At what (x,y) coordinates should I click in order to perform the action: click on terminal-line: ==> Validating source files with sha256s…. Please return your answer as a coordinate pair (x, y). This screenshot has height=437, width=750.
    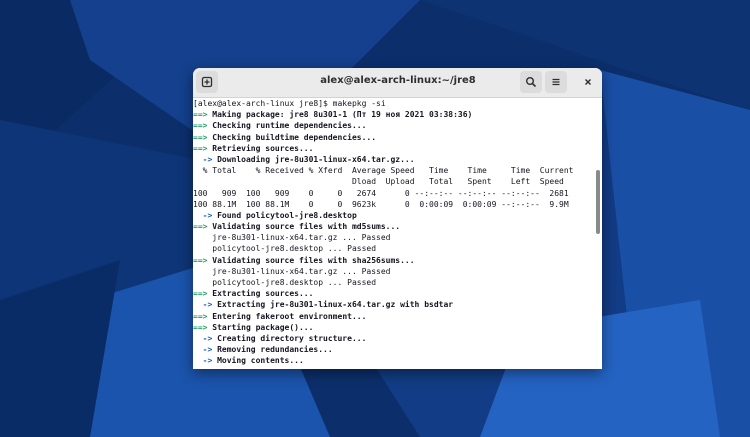
    Looking at the image, I should click on (383, 260).